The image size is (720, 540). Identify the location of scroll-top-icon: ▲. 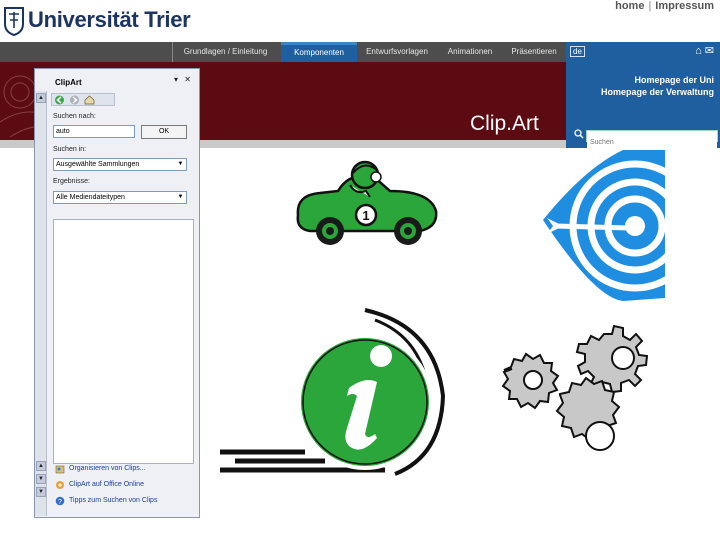
(41, 466).